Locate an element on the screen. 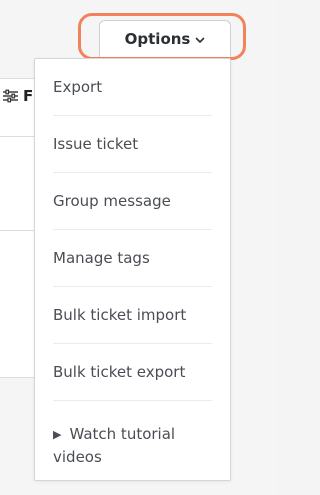 The height and width of the screenshot is (495, 320). menu-item-watch-tutorial-videos: ▶ Watch tutorial videos is located at coordinates (132, 441).